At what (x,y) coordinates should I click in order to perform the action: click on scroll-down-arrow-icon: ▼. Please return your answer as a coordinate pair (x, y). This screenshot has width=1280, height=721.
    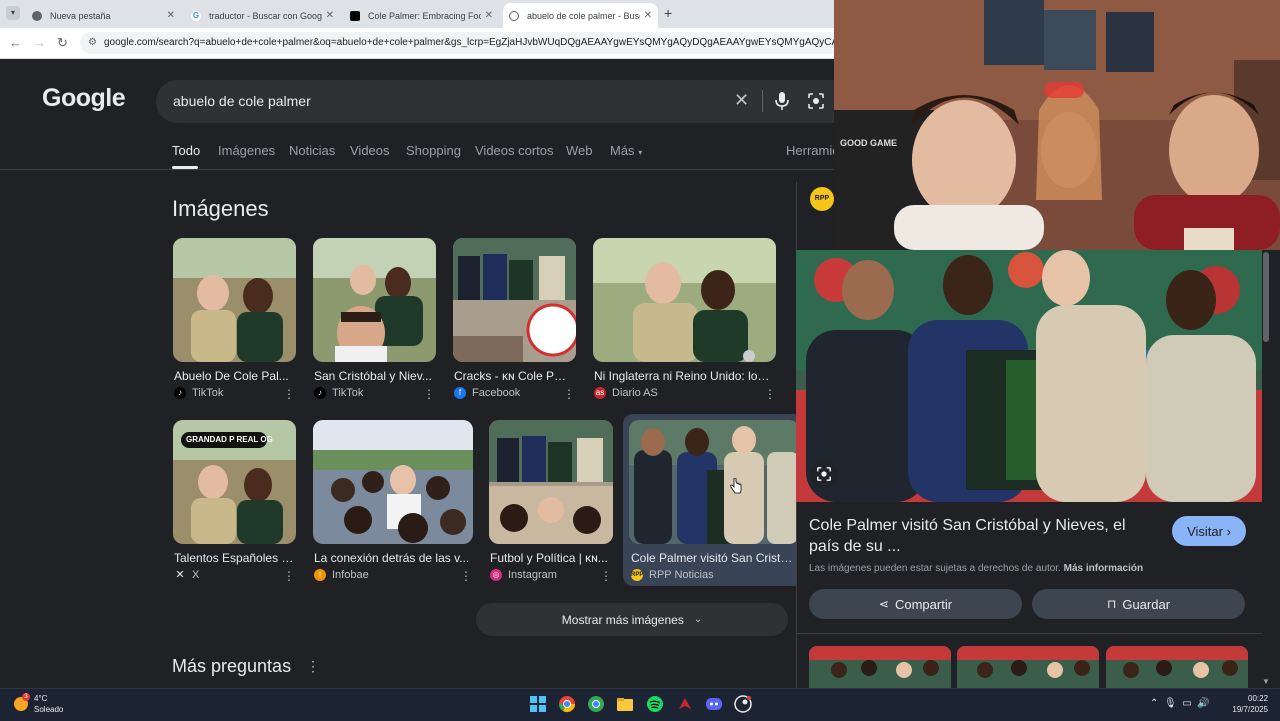
    Looking at the image, I should click on (1266, 681).